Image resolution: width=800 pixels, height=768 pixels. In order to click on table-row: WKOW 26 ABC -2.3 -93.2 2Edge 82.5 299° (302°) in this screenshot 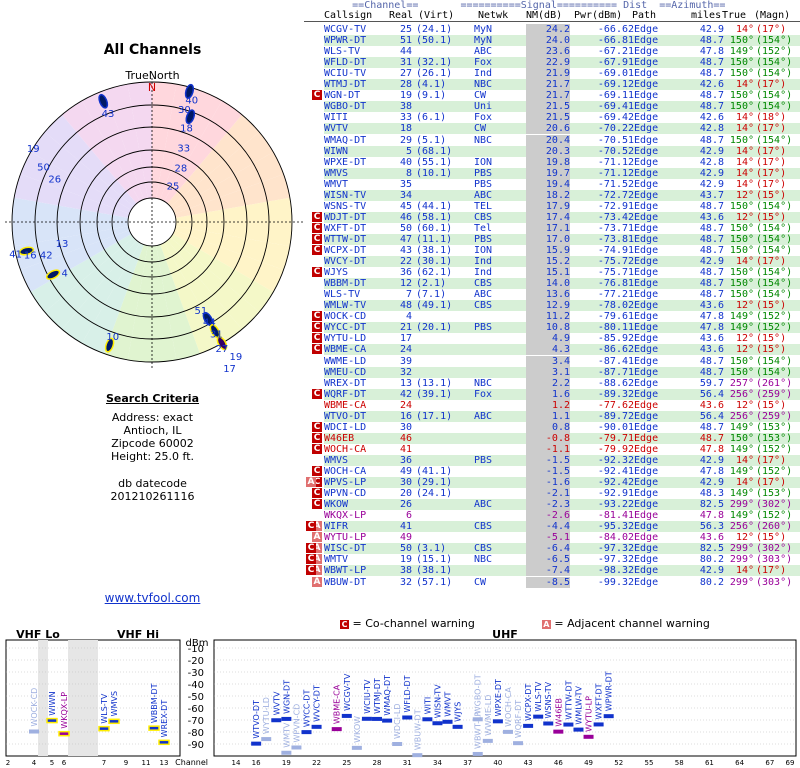, I will do `click(562, 505)`.